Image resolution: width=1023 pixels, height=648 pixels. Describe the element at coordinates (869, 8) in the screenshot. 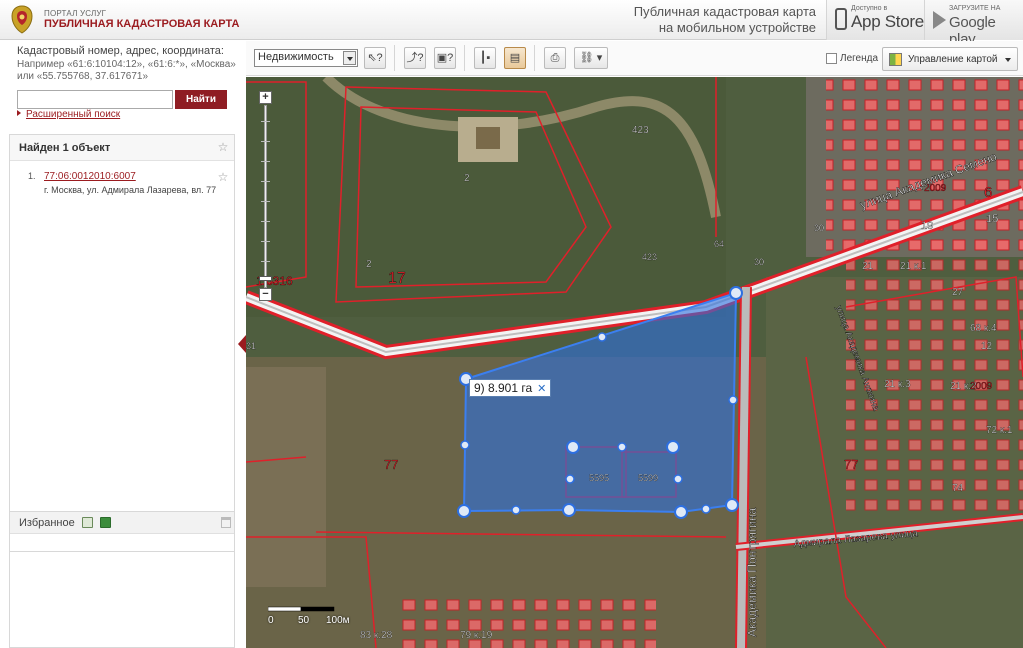

I see `appstore-small-label: Доступно в` at that location.